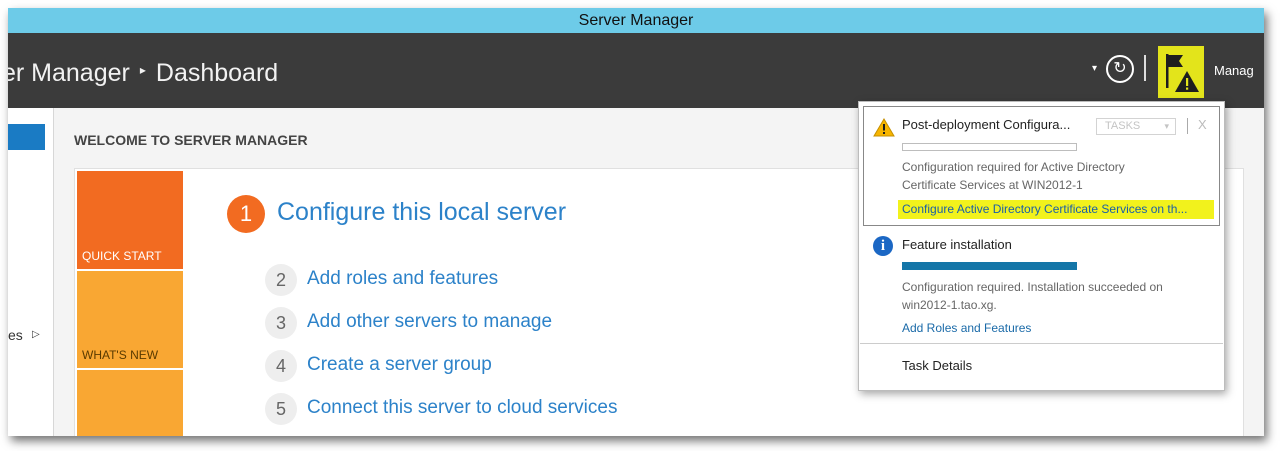  What do you see at coordinates (130, 403) in the screenshot?
I see `tile-learn-more` at bounding box center [130, 403].